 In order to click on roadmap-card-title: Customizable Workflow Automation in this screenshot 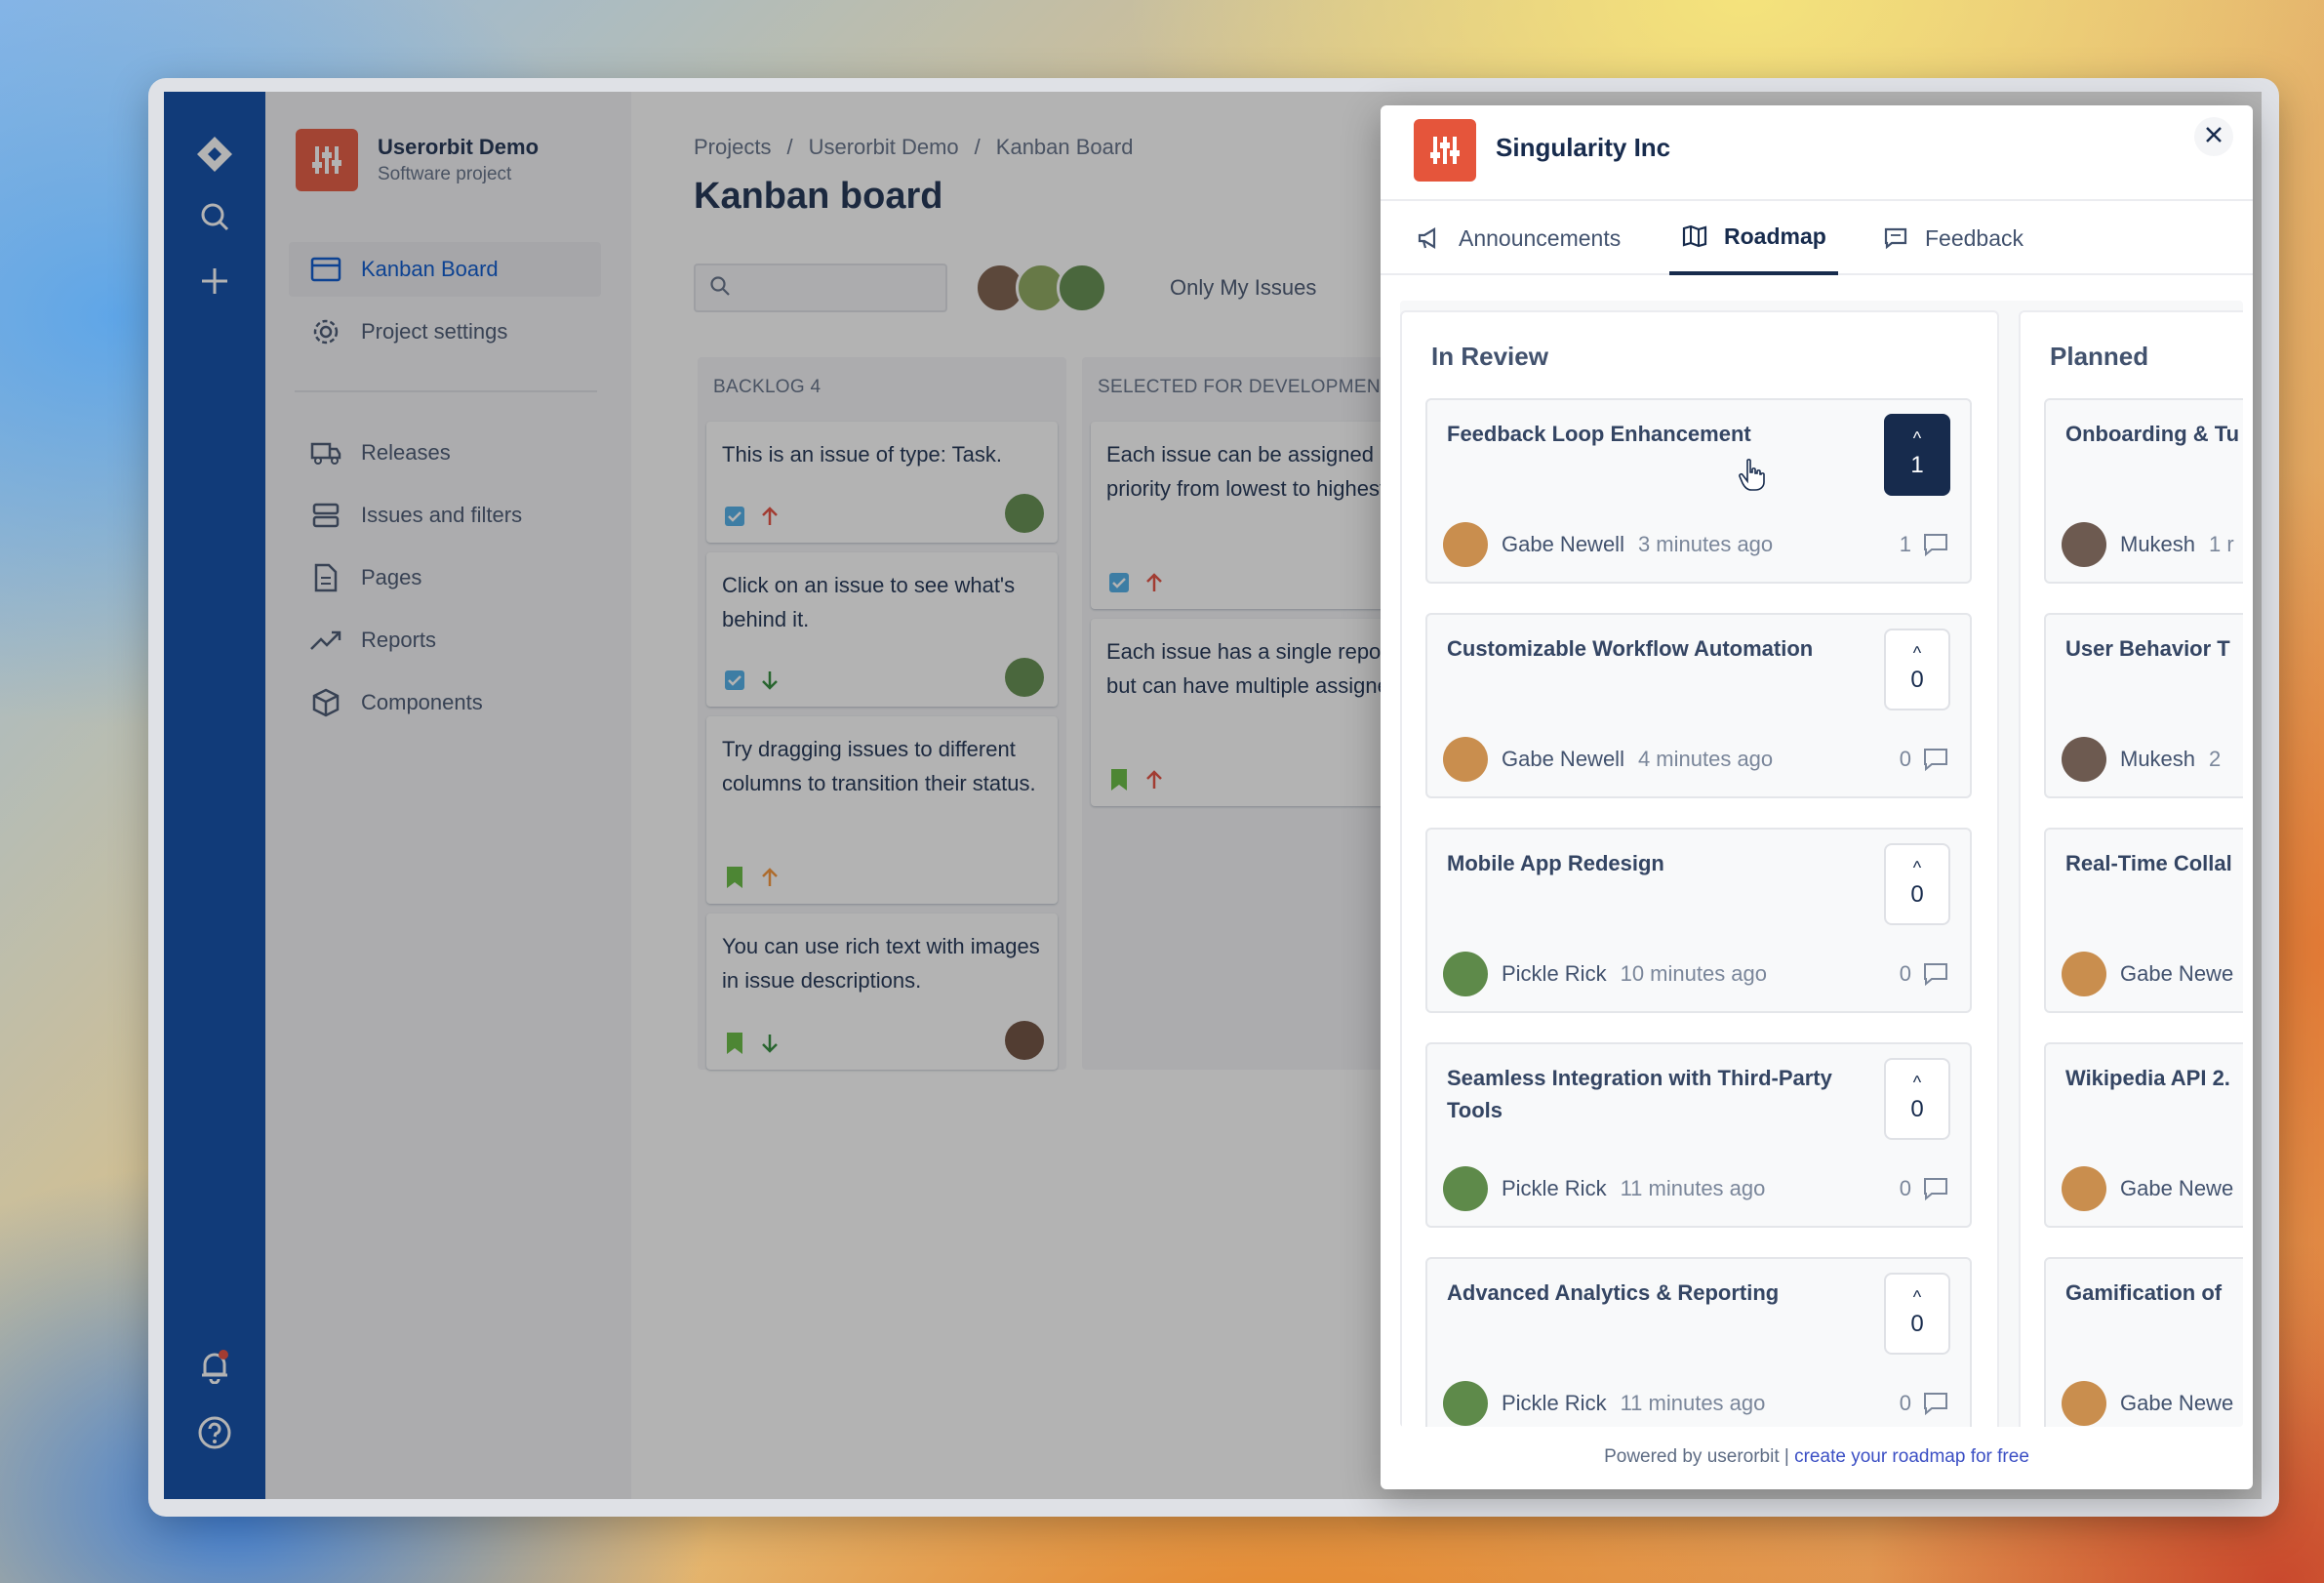, I will do `click(1630, 648)`.